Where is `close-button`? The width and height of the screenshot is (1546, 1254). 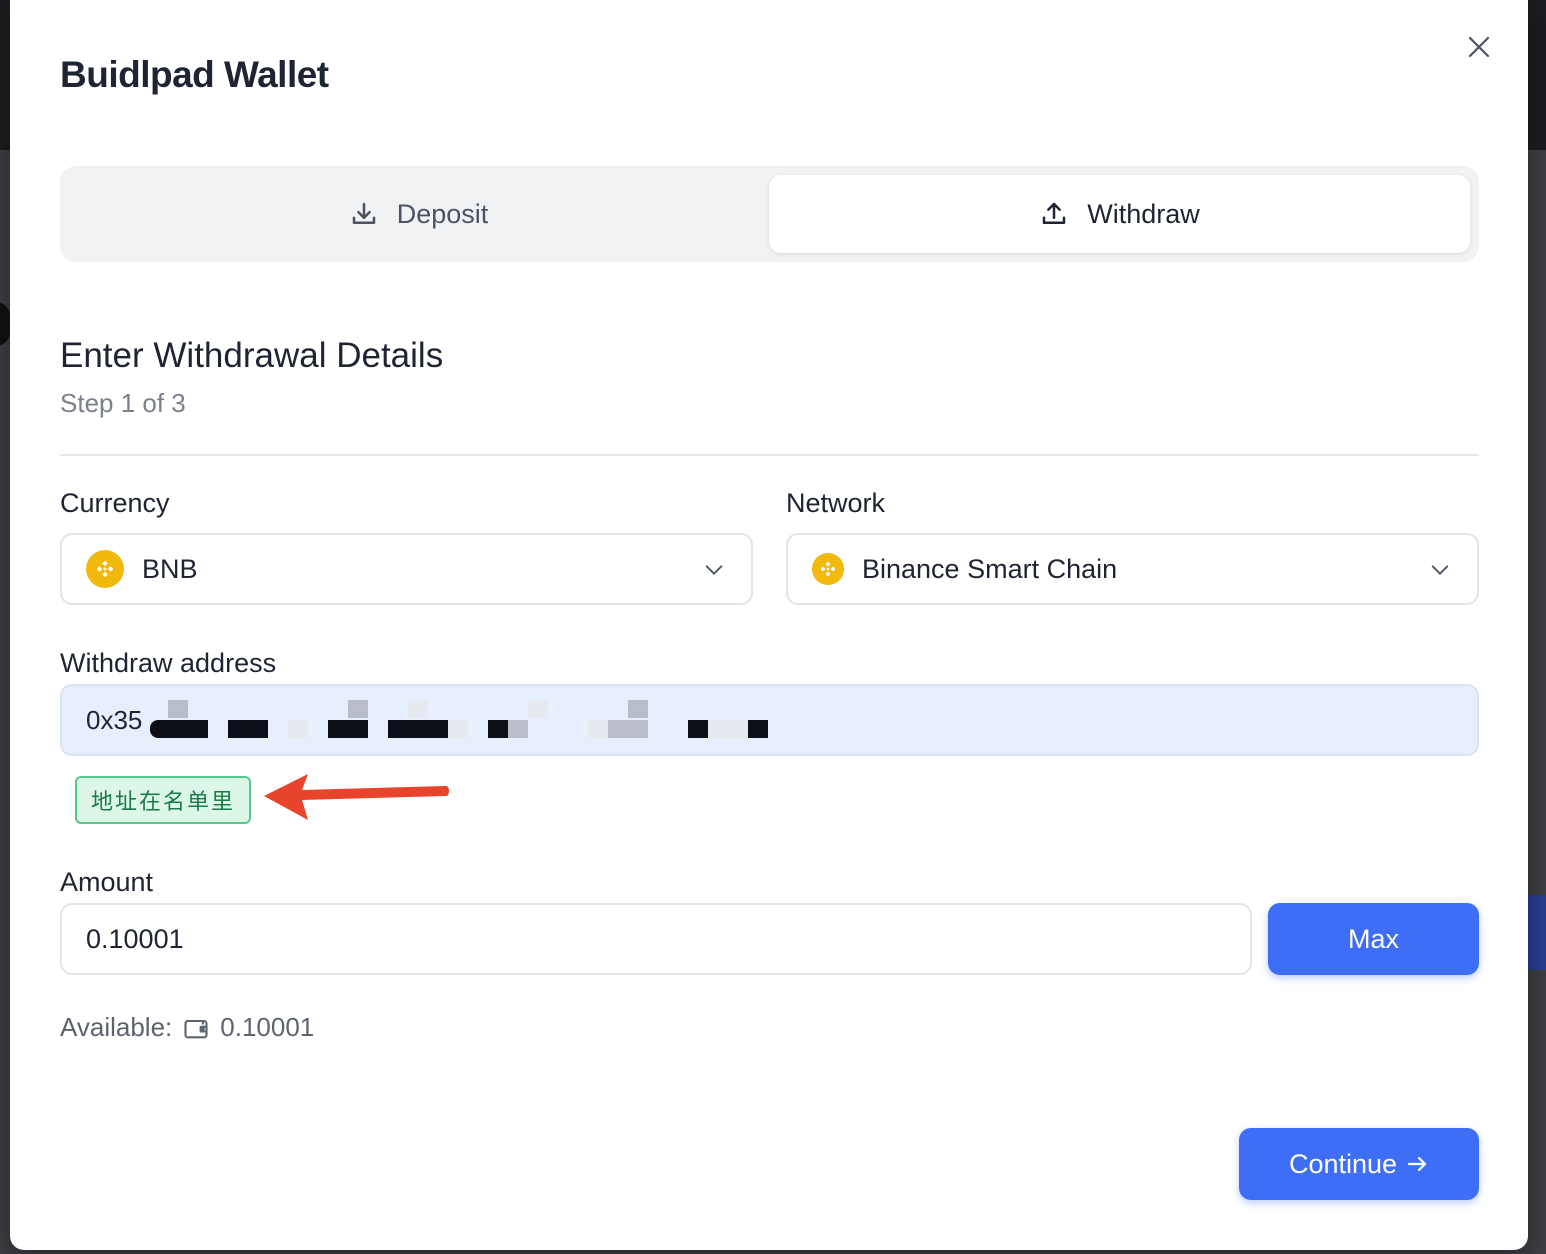 close-button is located at coordinates (1479, 47).